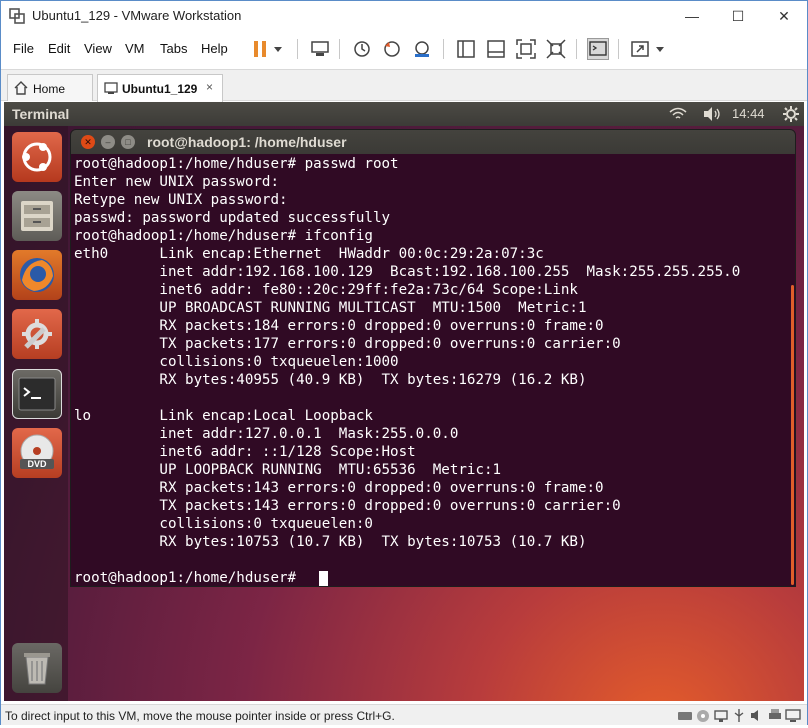 This screenshot has width=808, height=728. Describe the element at coordinates (189, 578) in the screenshot. I see `terminal-prompt-line: root@hadoop1:/home/hduser#` at that location.